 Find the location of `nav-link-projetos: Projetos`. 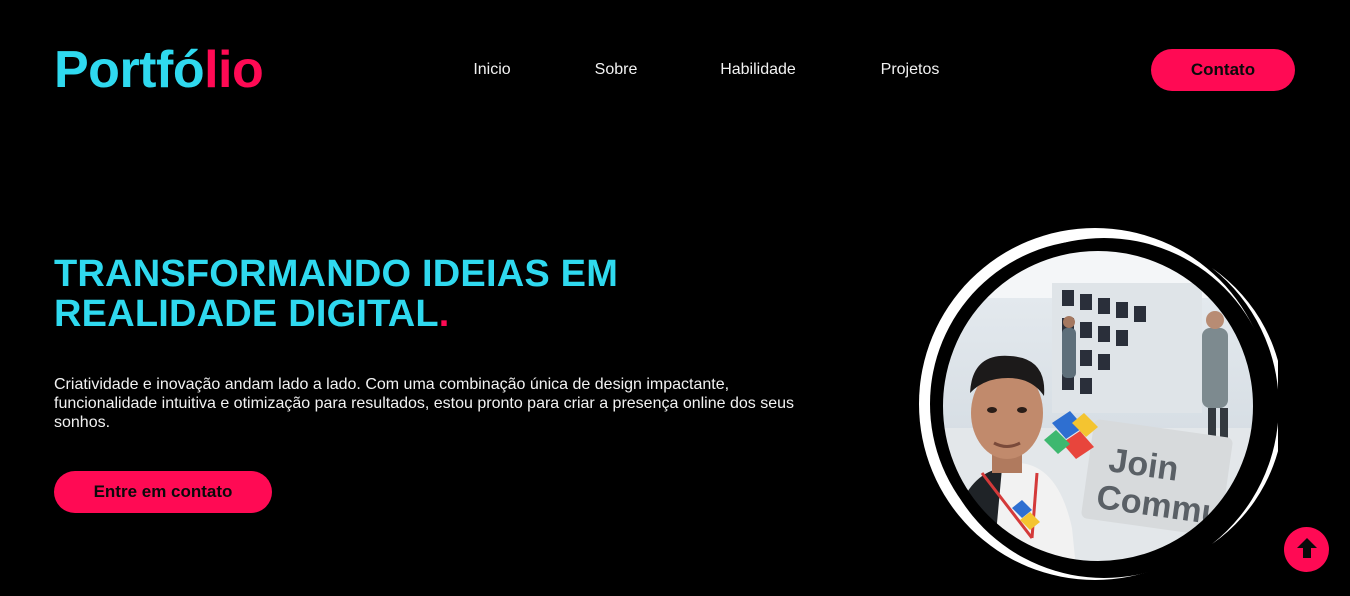

nav-link-projetos: Projetos is located at coordinates (910, 70).